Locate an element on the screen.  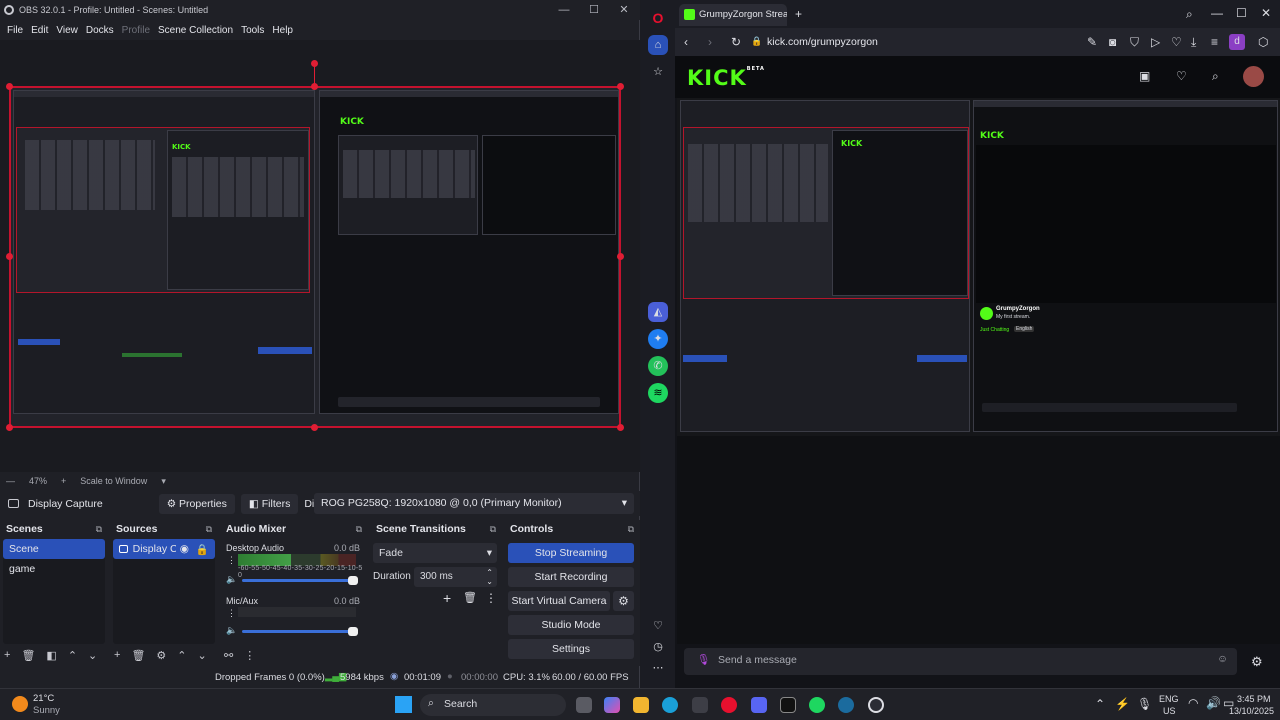
filter-icon: ◧ is located at coordinates (51, 655).